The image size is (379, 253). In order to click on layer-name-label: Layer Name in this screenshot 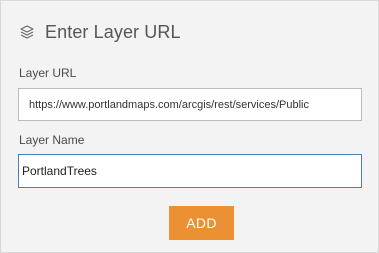, I will do `click(52, 140)`.